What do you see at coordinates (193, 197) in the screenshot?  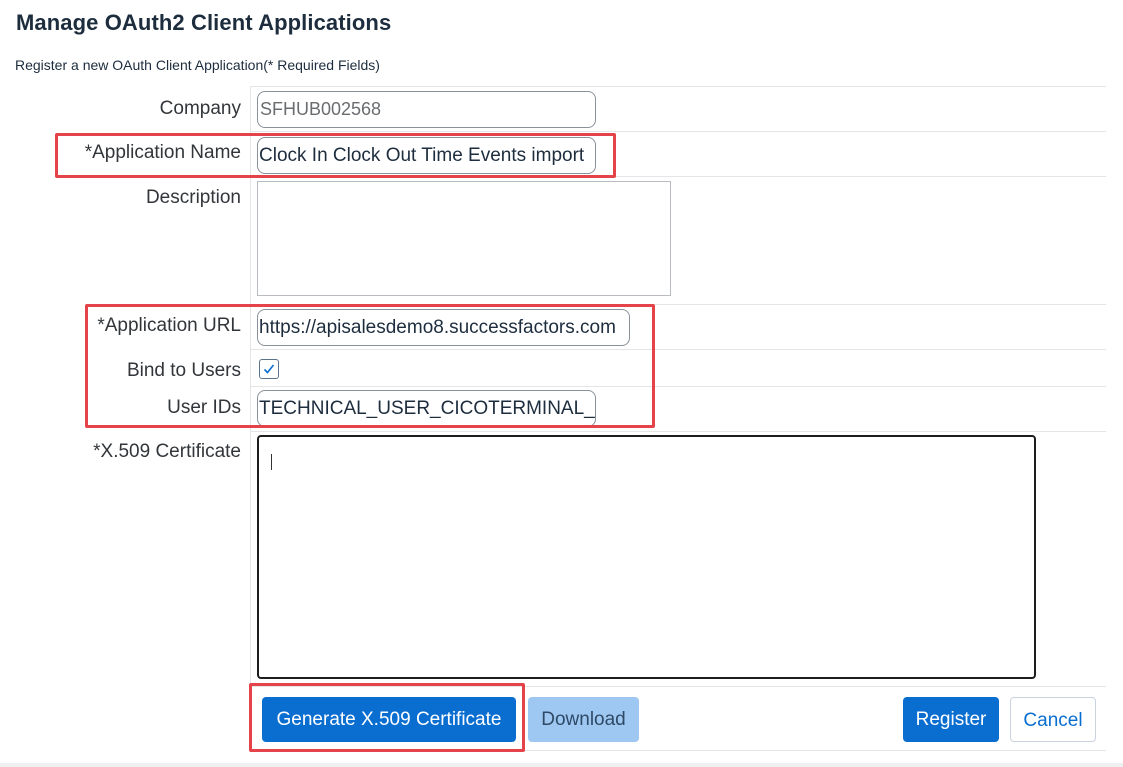 I see `description-label: Description` at bounding box center [193, 197].